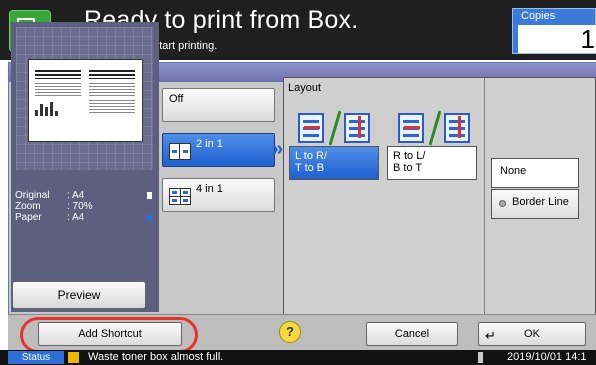 This screenshot has width=596, height=365. Describe the element at coordinates (149, 217) in the screenshot. I see `paper-orientation-icon` at that location.